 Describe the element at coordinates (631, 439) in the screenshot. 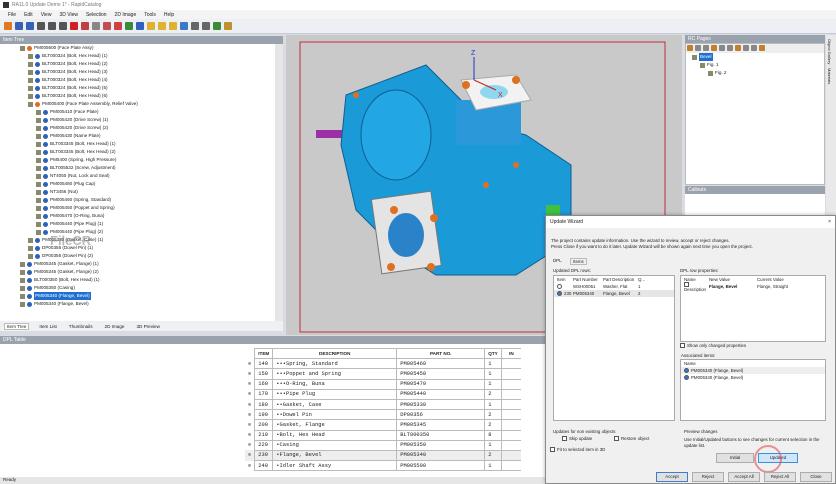

I see `restore-object-checkbox: Restore object` at that location.